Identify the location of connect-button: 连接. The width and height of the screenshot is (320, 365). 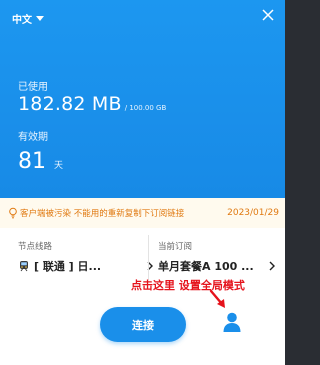
(143, 324).